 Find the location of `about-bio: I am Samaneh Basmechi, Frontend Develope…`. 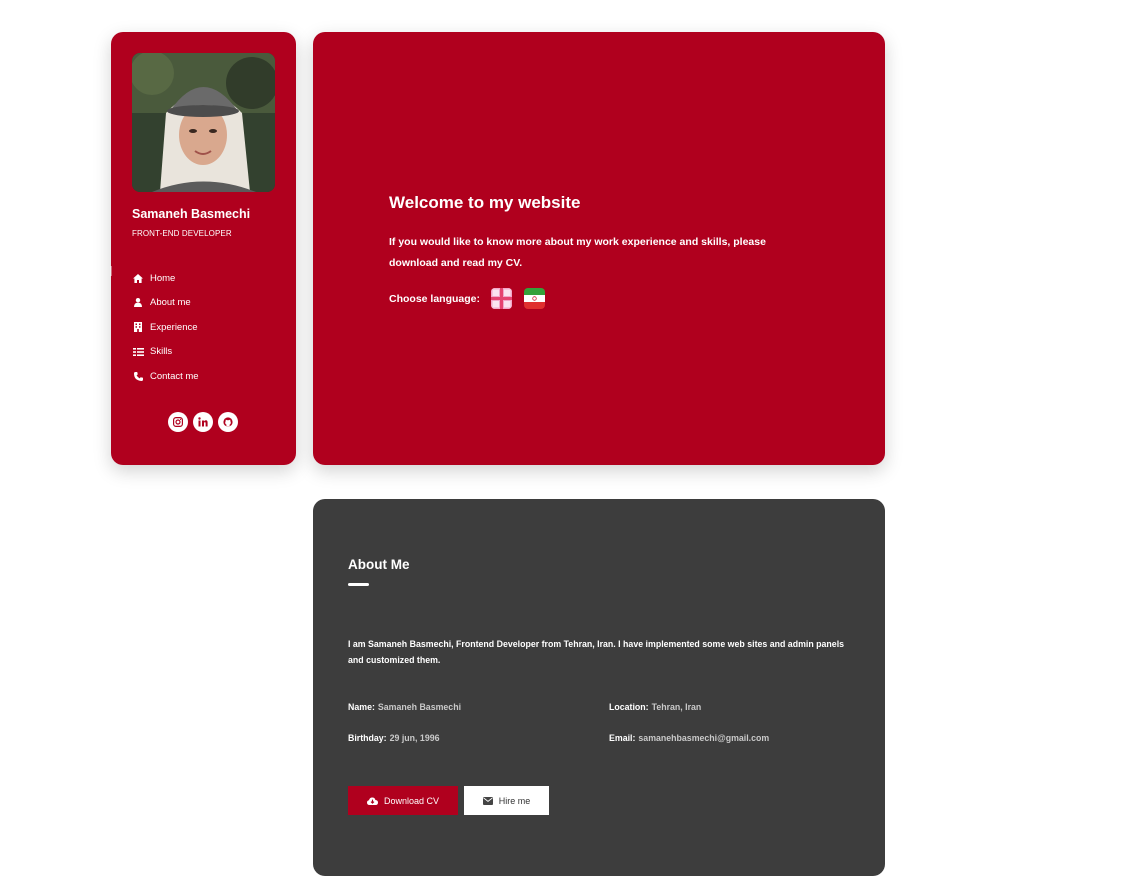

about-bio: I am Samaneh Basmechi, Frontend Develope… is located at coordinates (596, 652).